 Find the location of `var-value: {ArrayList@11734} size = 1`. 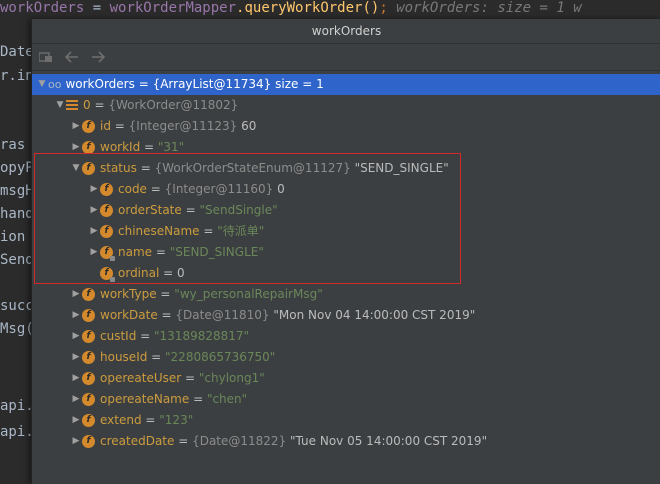

var-value: {ArrayList@11734} size = 1 is located at coordinates (238, 84).